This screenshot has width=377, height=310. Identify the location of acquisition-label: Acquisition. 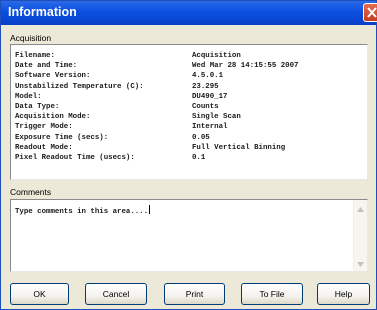
(31, 38).